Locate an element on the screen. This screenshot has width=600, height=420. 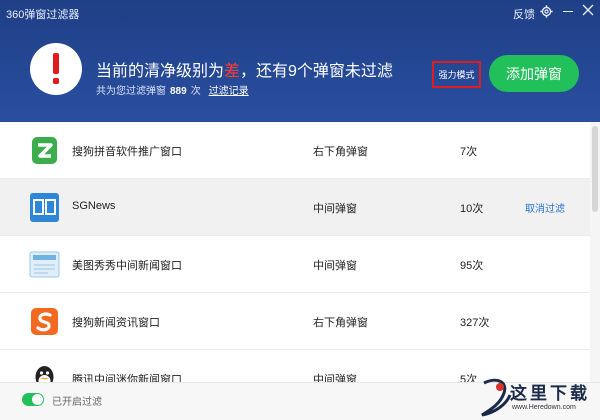
tencent-qq-icon is located at coordinates (44, 374).